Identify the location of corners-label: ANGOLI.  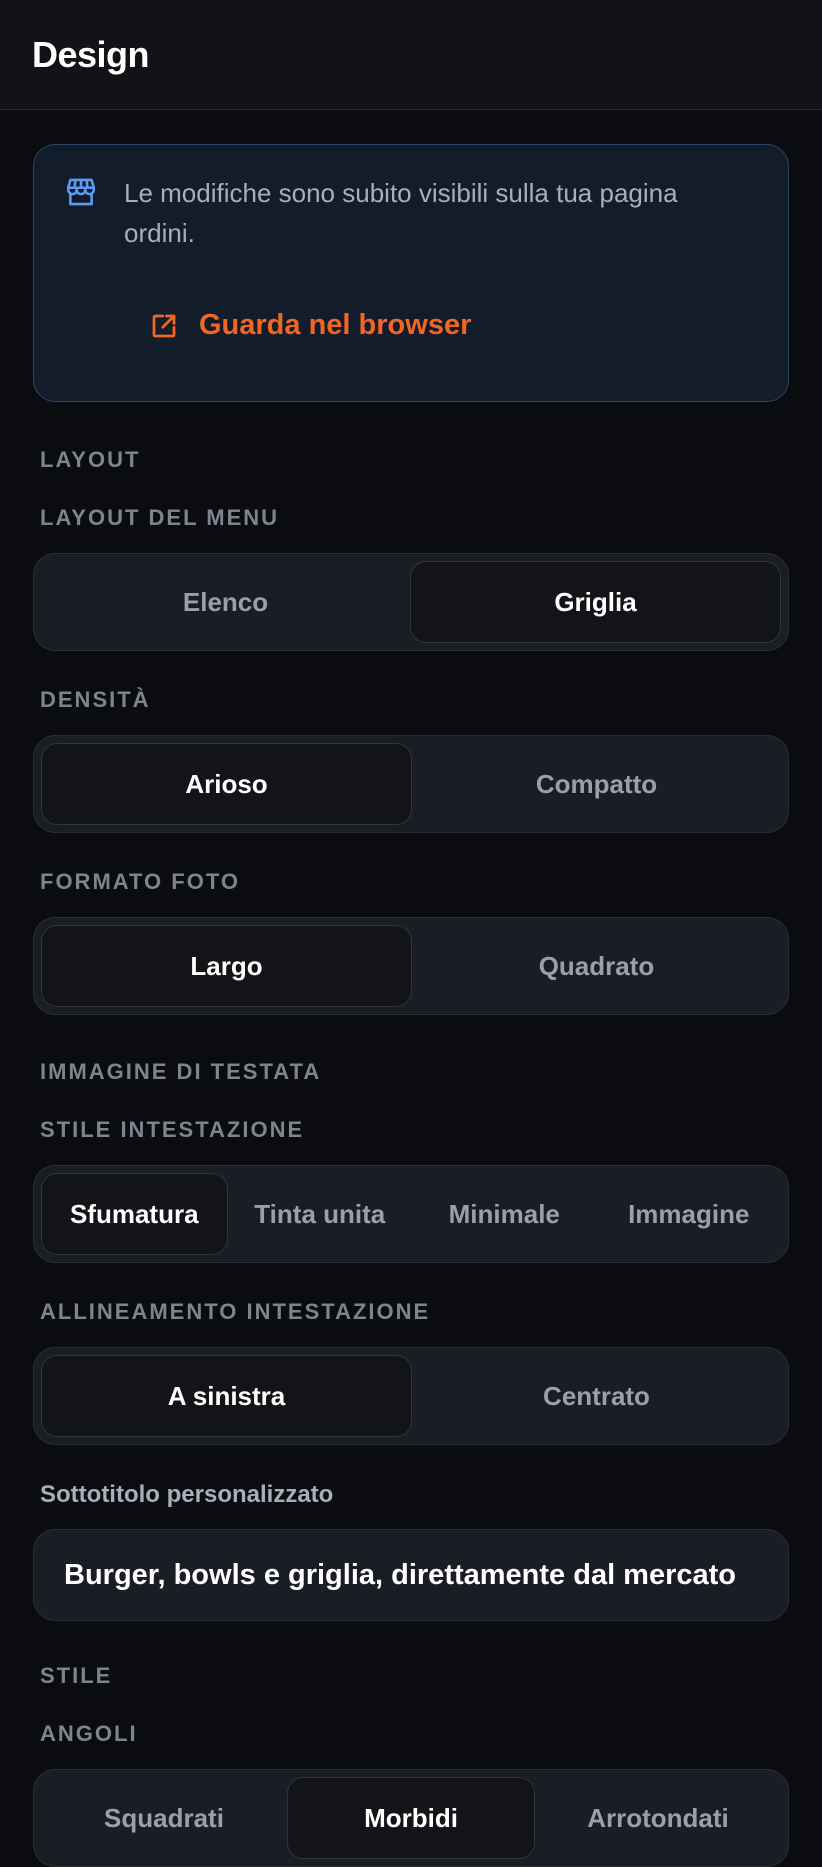
(89, 1733).